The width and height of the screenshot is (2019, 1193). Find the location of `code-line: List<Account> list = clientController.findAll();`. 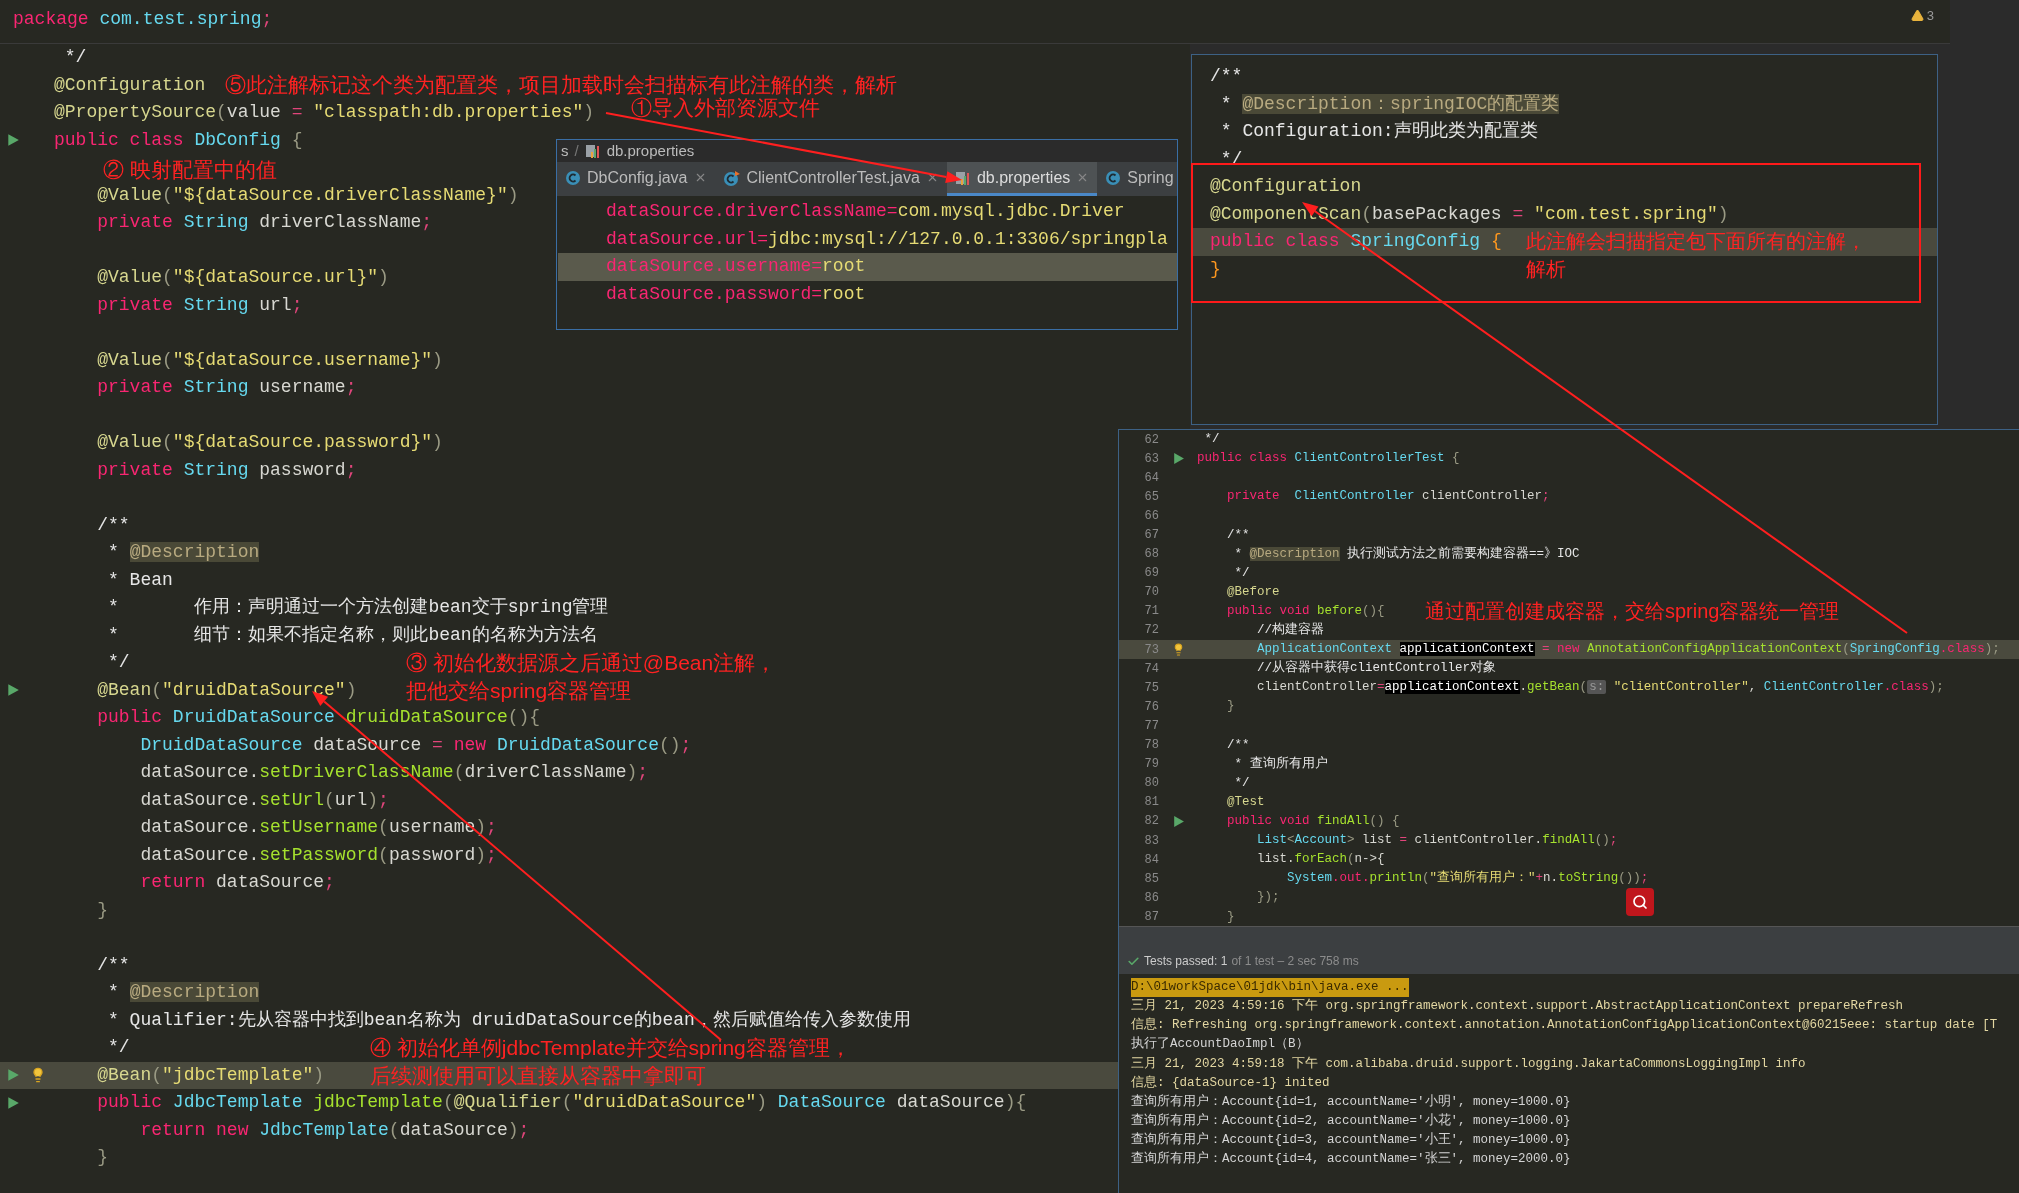

code-line: List<Account> list = clientController.findAll(); is located at coordinates (1437, 841).